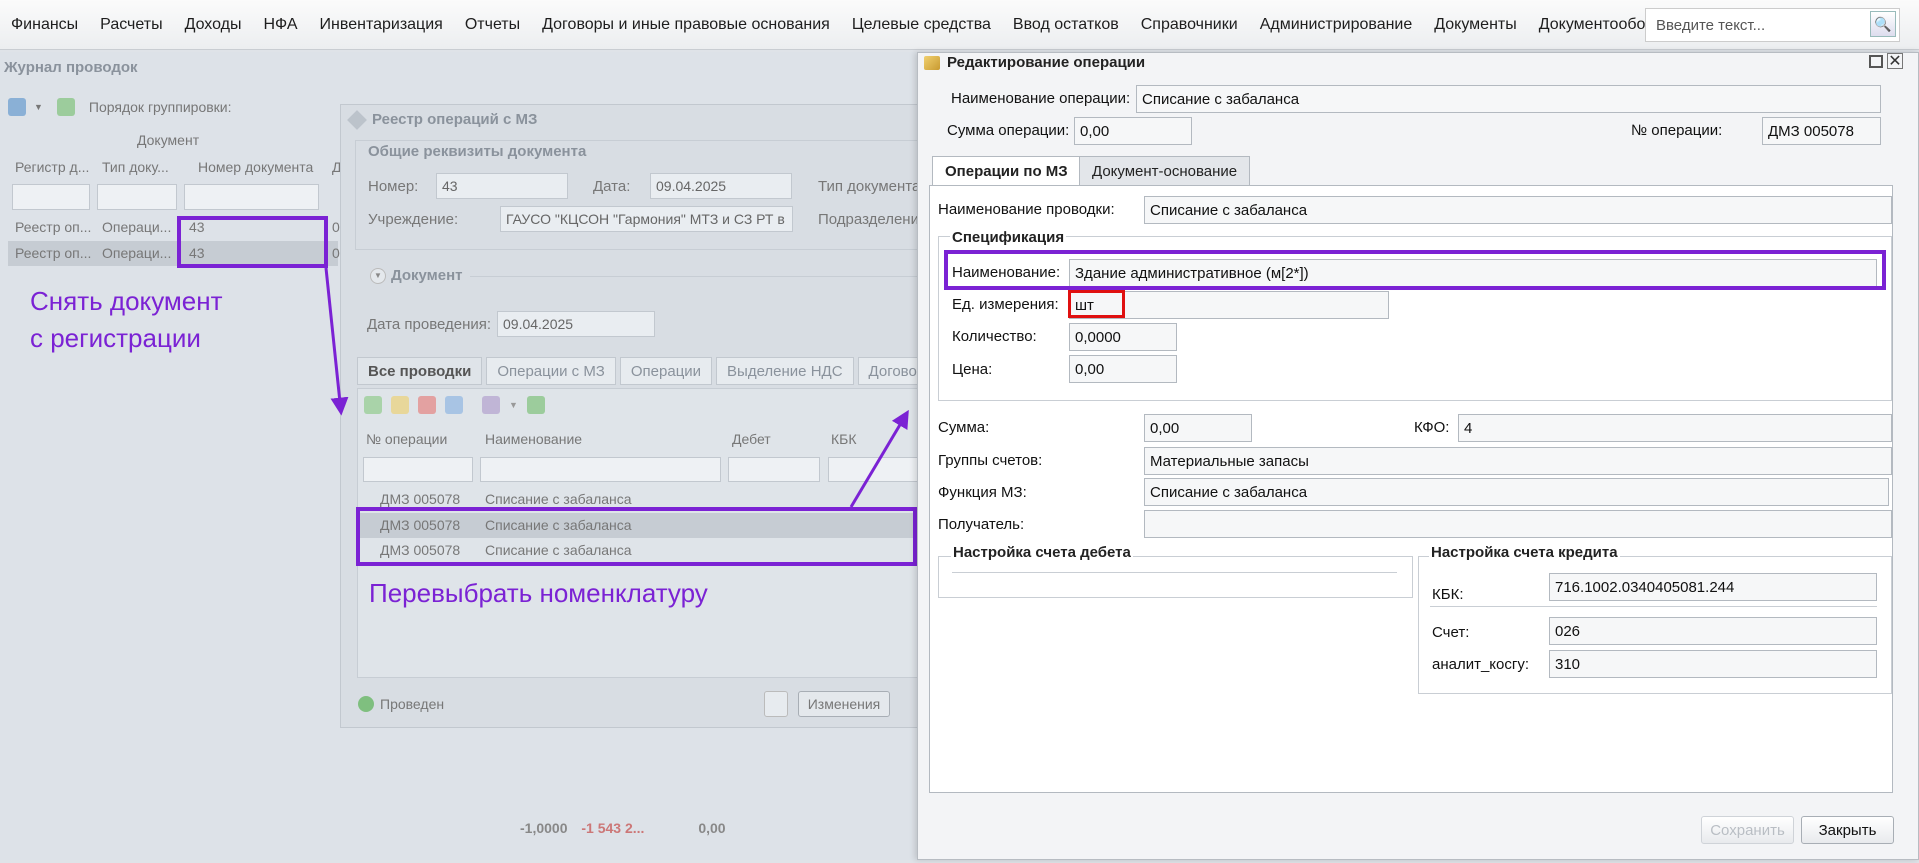 The image size is (1919, 863). I want to click on spec-title: Спецификация, so click(1008, 237).